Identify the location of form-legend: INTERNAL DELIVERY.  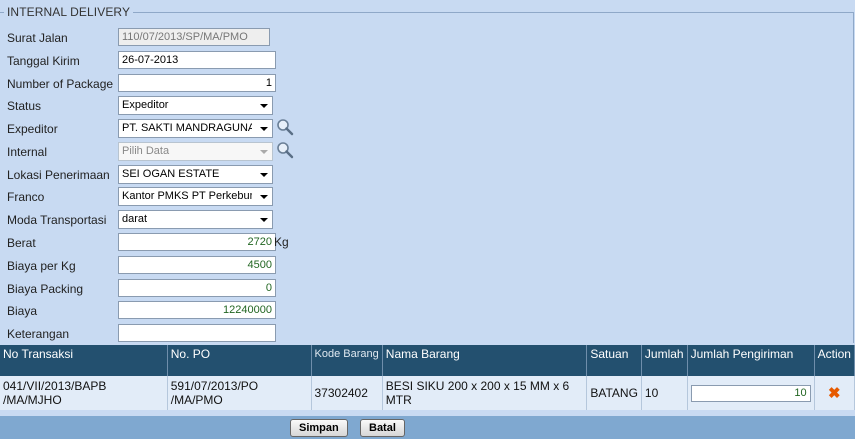
(69, 12).